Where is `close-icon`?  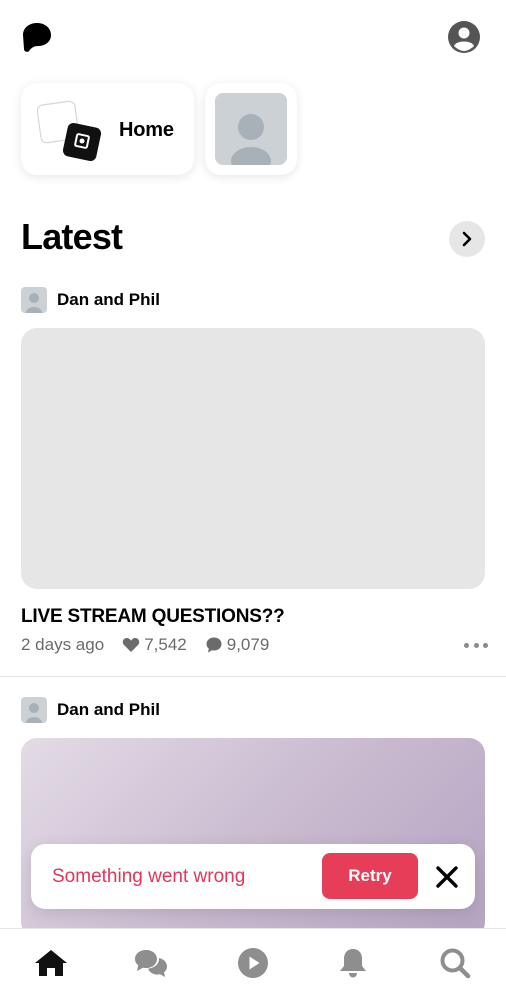
close-icon is located at coordinates (447, 877).